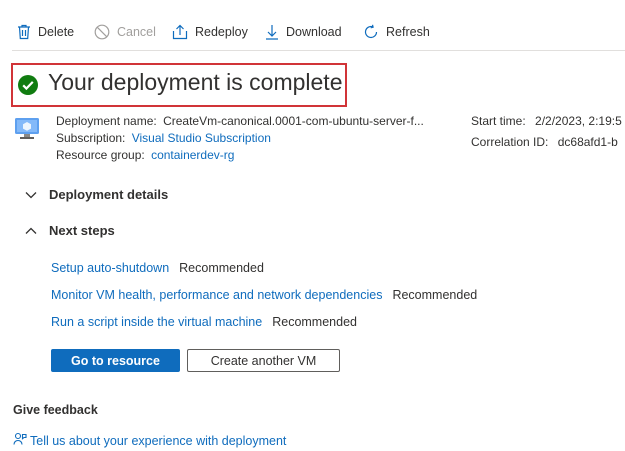 The height and width of the screenshot is (451, 625). What do you see at coordinates (510, 142) in the screenshot?
I see `correlation-id-label: Correlation ID:` at bounding box center [510, 142].